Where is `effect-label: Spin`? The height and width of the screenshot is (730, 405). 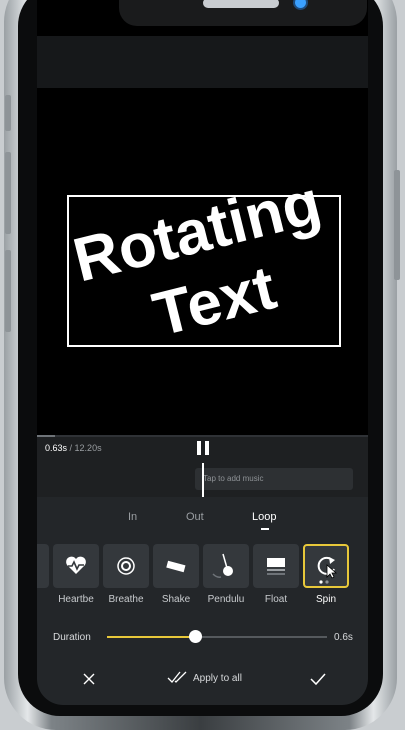 effect-label: Spin is located at coordinates (325, 599).